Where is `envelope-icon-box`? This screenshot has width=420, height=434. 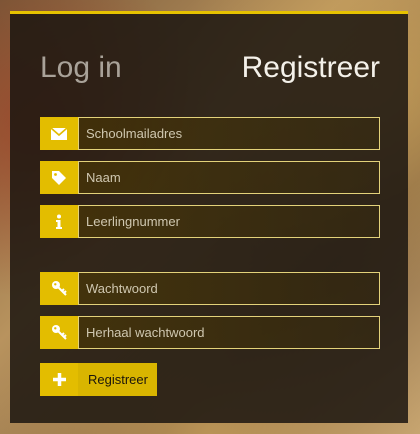 envelope-icon-box is located at coordinates (59, 133).